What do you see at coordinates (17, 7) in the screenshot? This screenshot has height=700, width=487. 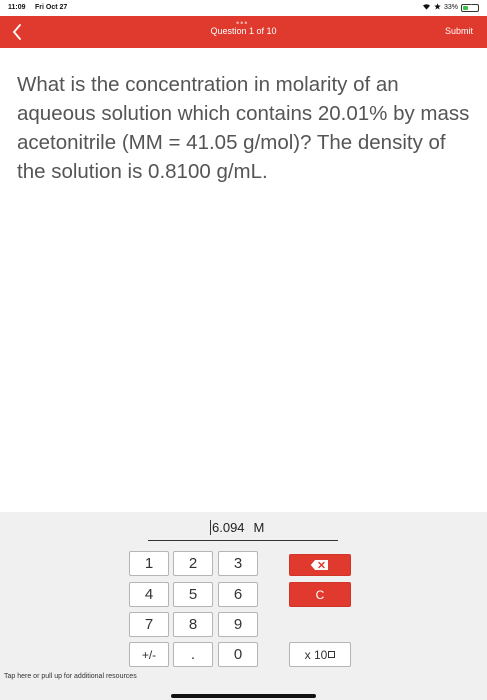 I see `status-time: 11:09` at bounding box center [17, 7].